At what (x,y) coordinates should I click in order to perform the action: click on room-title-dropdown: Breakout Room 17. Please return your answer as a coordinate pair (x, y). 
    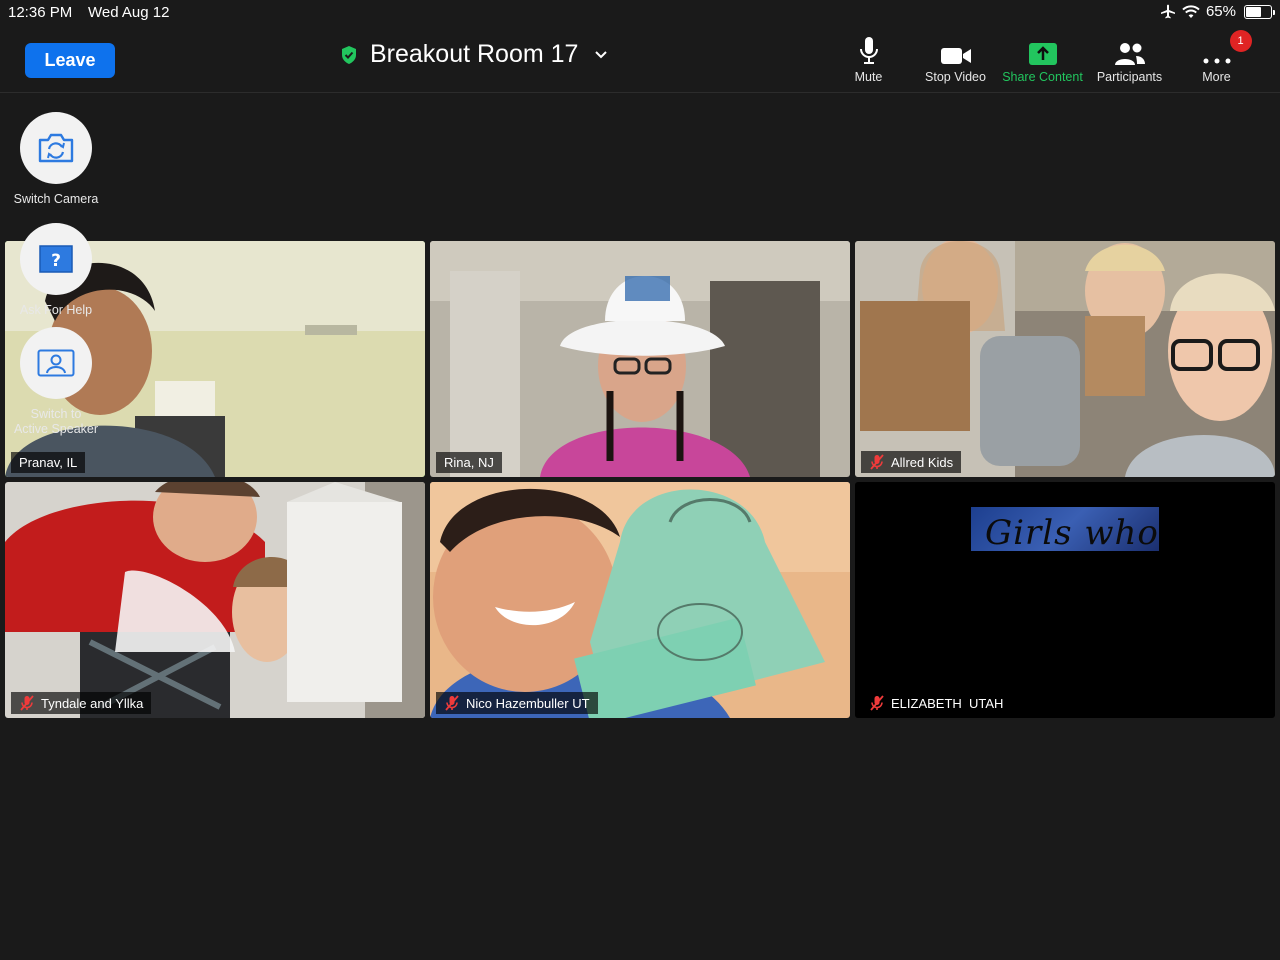
    Looking at the image, I should click on (474, 54).